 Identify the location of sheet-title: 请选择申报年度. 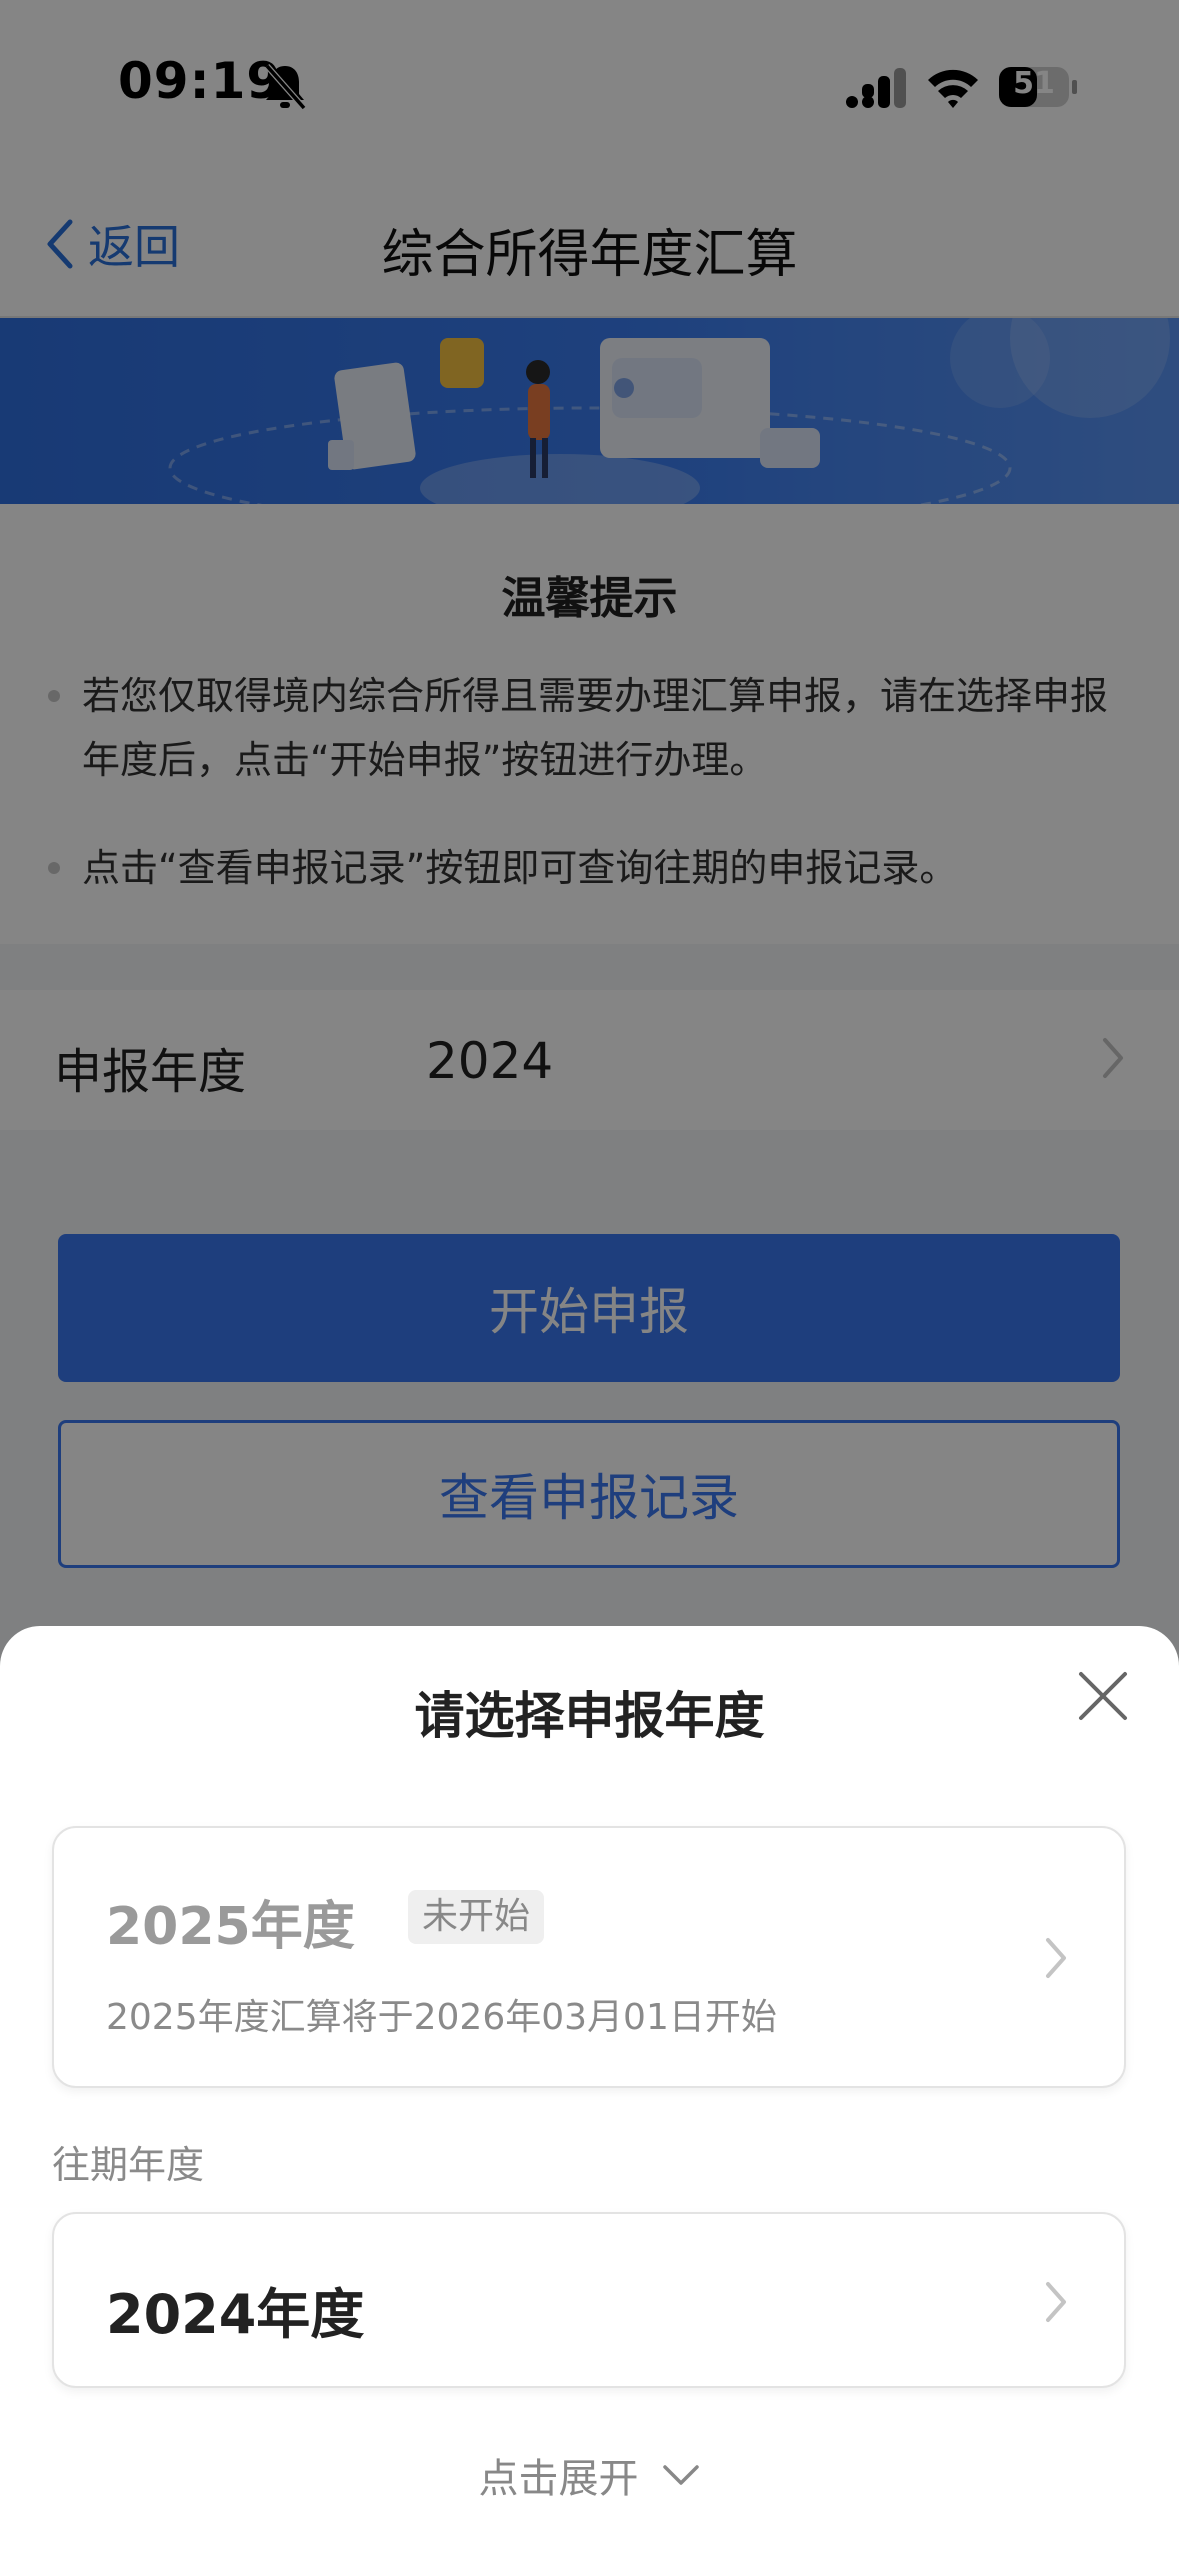
(589, 1716).